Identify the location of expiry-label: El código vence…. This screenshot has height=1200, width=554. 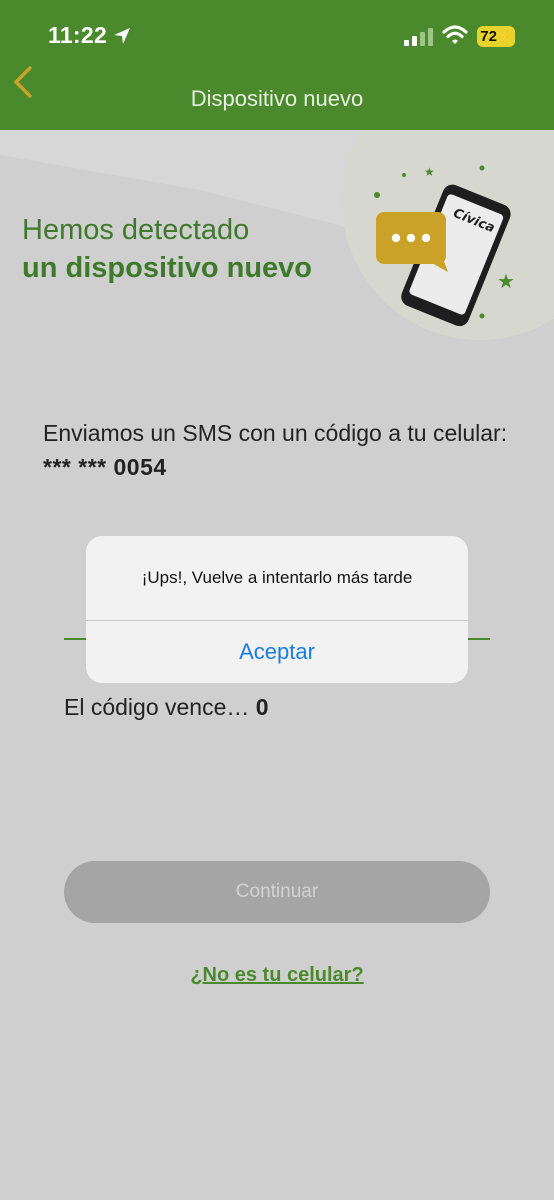
(160, 707).